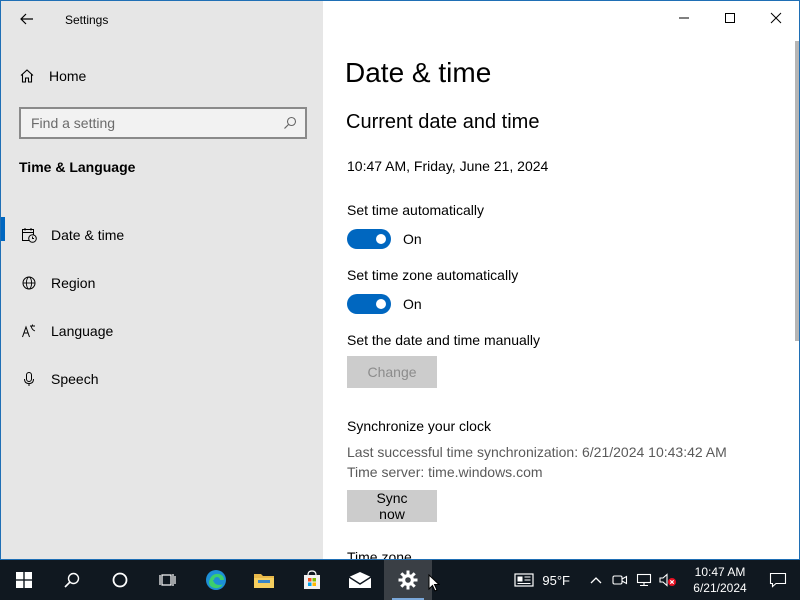 Image resolution: width=800 pixels, height=600 pixels. Describe the element at coordinates (444, 340) in the screenshot. I see `manual-datetime-label: Set the date and time manually` at that location.